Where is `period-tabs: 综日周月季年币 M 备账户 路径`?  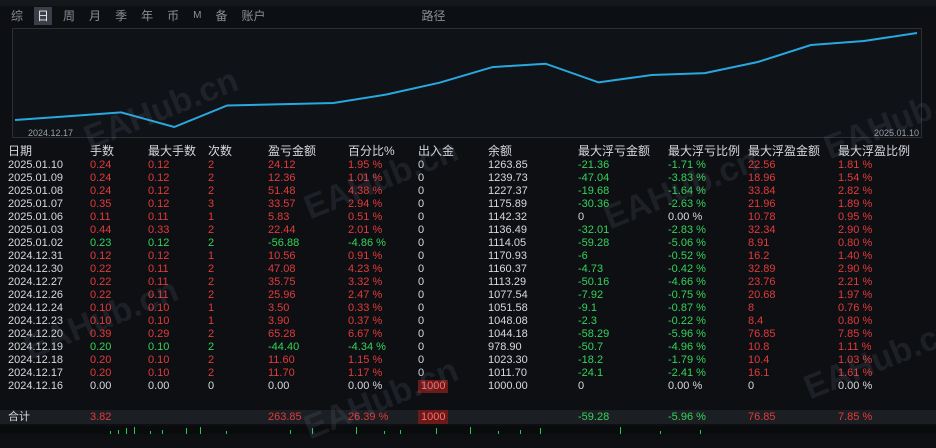 period-tabs: 综日周月季年币 M 备账户 路径 is located at coordinates (468, 16).